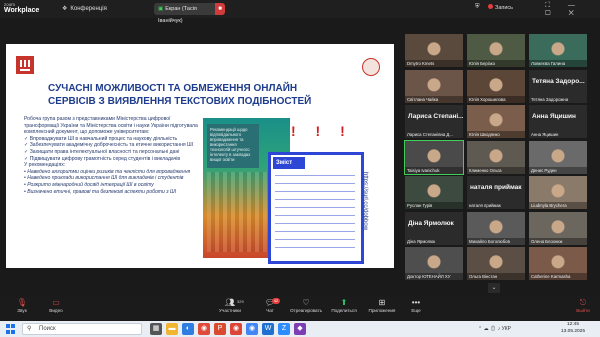 This screenshot has width=600, height=337. What do you see at coordinates (420, 205) in the screenshot?
I see `participant-name: Руслан Гурів` at bounding box center [420, 205].